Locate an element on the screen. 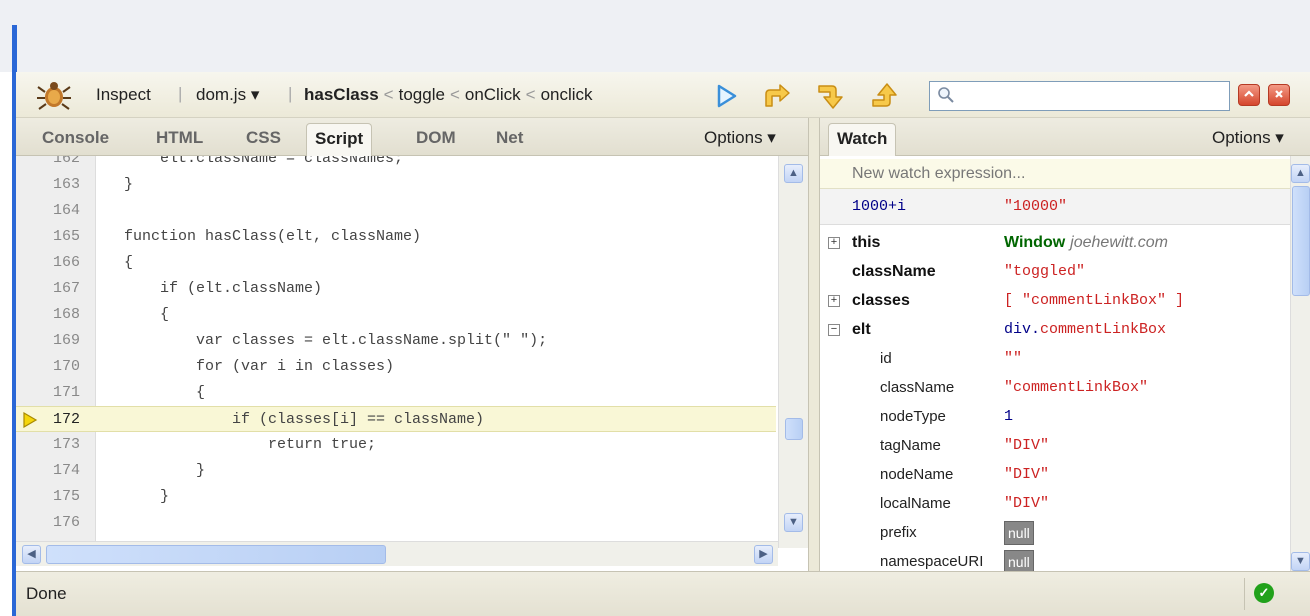 The height and width of the screenshot is (616, 1310). line-number: 171 is located at coordinates (60, 393).